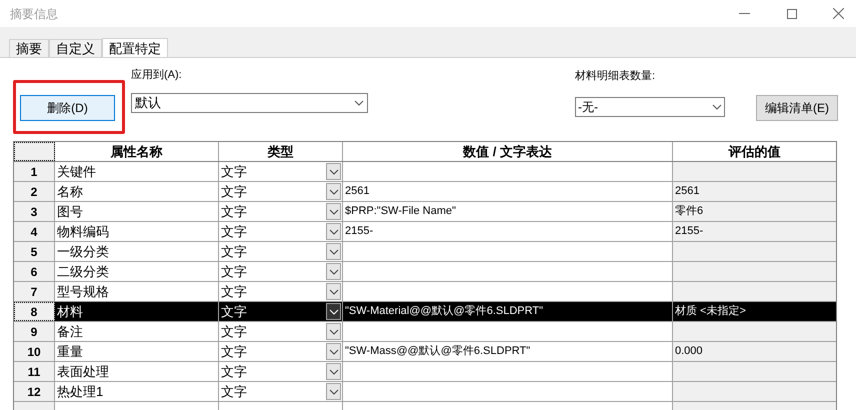 The image size is (856, 410). I want to click on table-cell: 表面处理, so click(137, 371).